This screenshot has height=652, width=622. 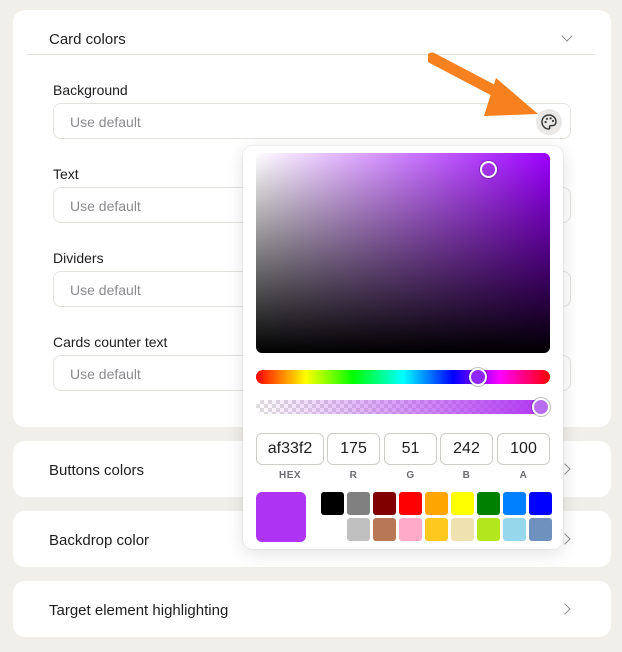 What do you see at coordinates (97, 470) in the screenshot?
I see `buttons-colors-title: Buttons colors` at bounding box center [97, 470].